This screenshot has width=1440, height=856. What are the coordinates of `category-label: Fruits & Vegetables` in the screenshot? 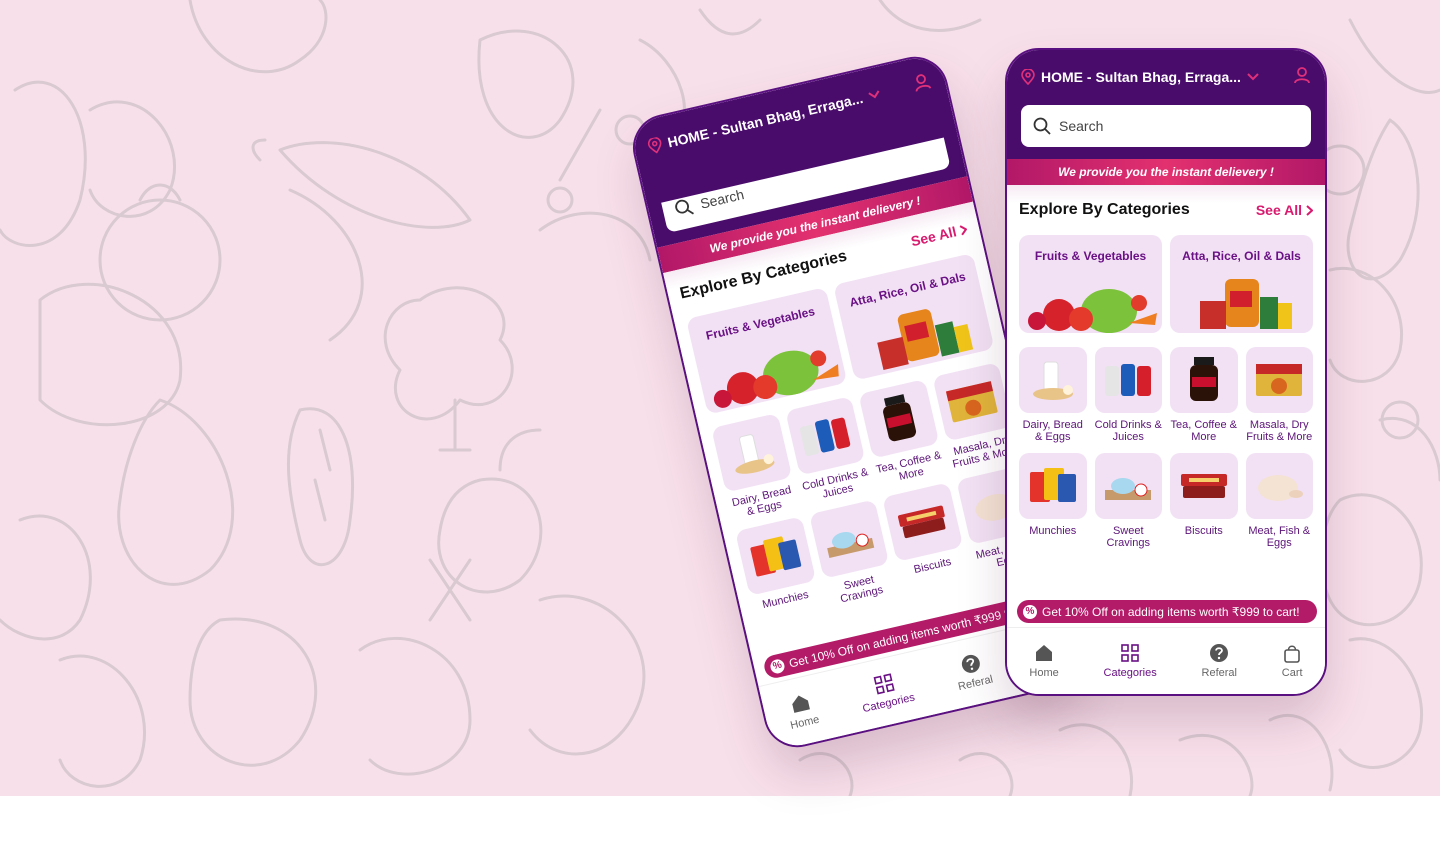 It's located at (1090, 256).